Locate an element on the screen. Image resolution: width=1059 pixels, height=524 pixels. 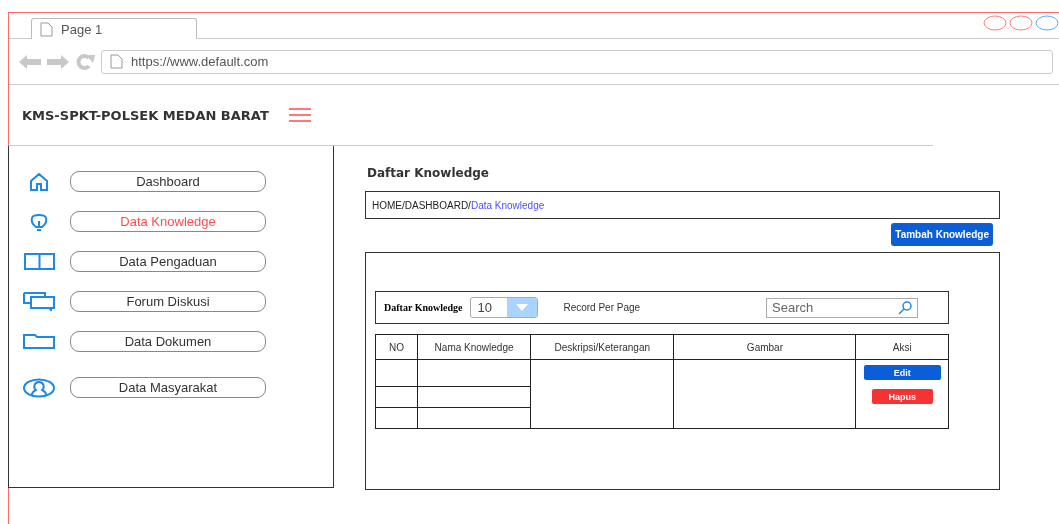
back-arrow-icon is located at coordinates (30, 61).